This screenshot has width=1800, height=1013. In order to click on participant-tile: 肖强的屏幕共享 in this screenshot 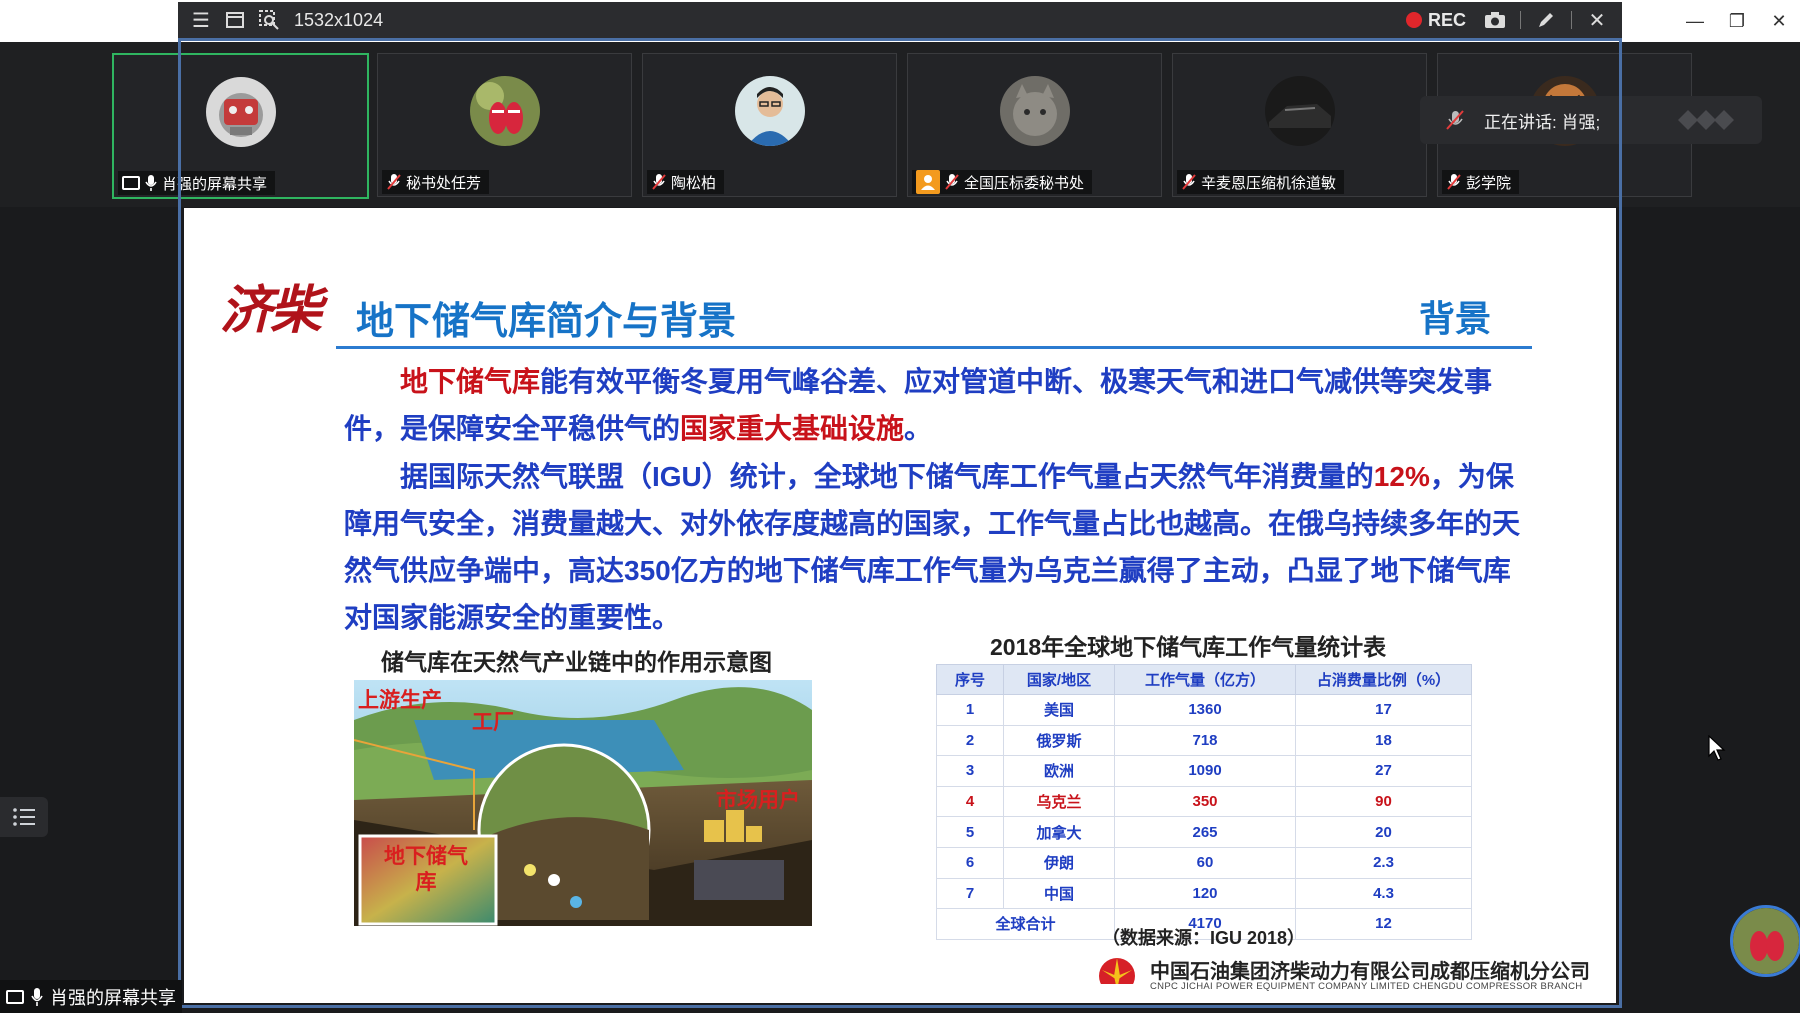, I will do `click(240, 126)`.